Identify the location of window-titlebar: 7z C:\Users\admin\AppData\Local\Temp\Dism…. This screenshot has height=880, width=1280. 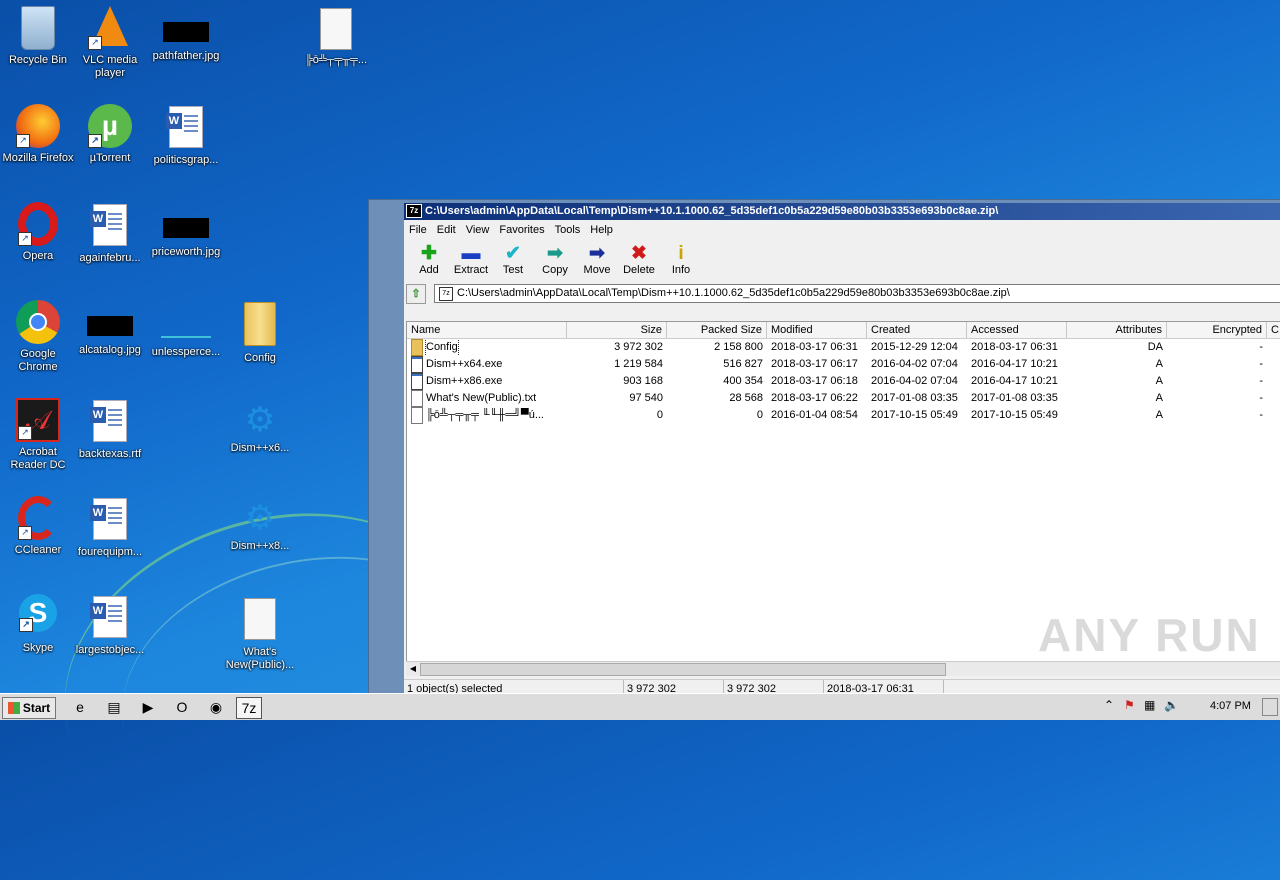
(842, 211).